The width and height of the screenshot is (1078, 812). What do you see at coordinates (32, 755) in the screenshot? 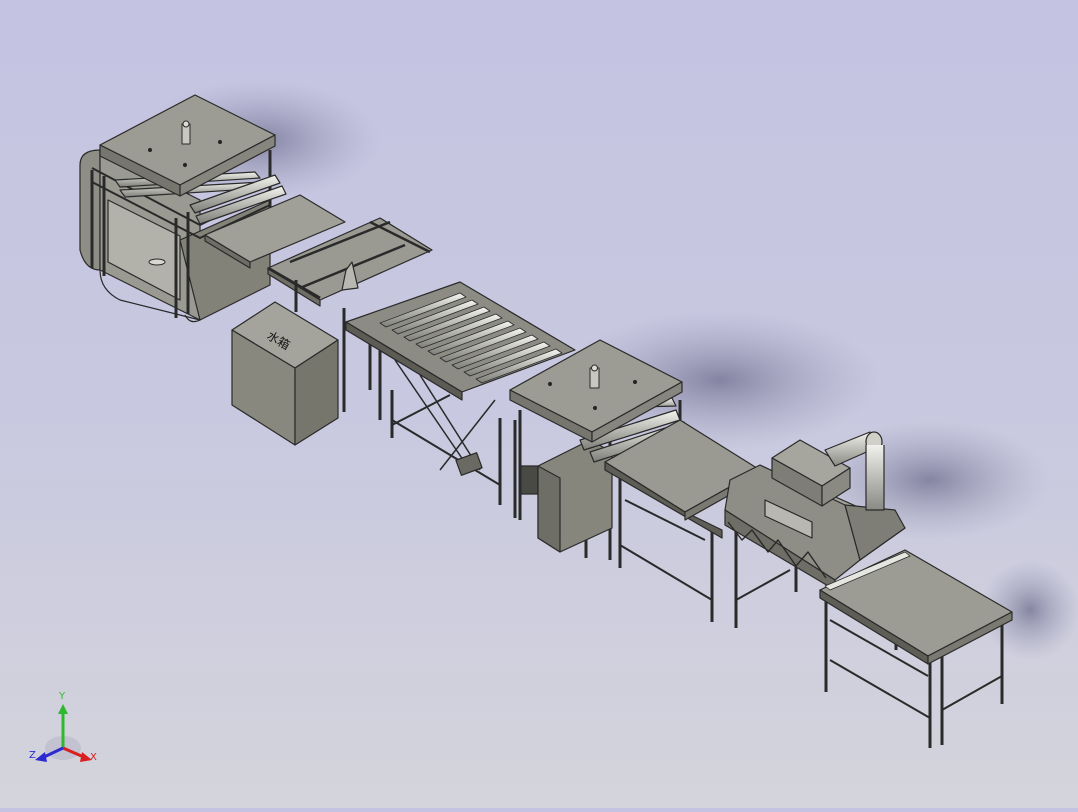
I see `z-axis-label: Z` at bounding box center [32, 755].